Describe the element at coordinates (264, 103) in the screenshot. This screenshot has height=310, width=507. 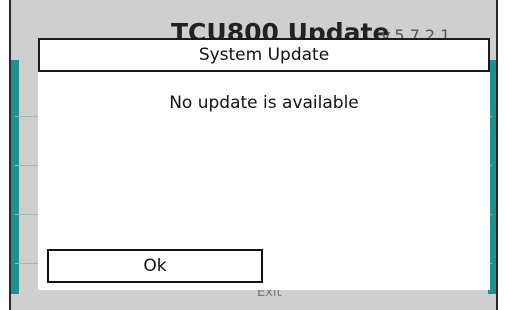
I see `dialog-message: No update is available` at that location.